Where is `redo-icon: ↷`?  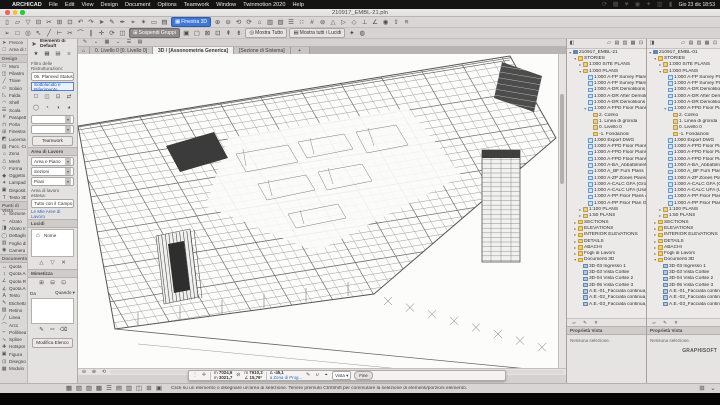 redo-icon: ↷ is located at coordinates (91, 22).